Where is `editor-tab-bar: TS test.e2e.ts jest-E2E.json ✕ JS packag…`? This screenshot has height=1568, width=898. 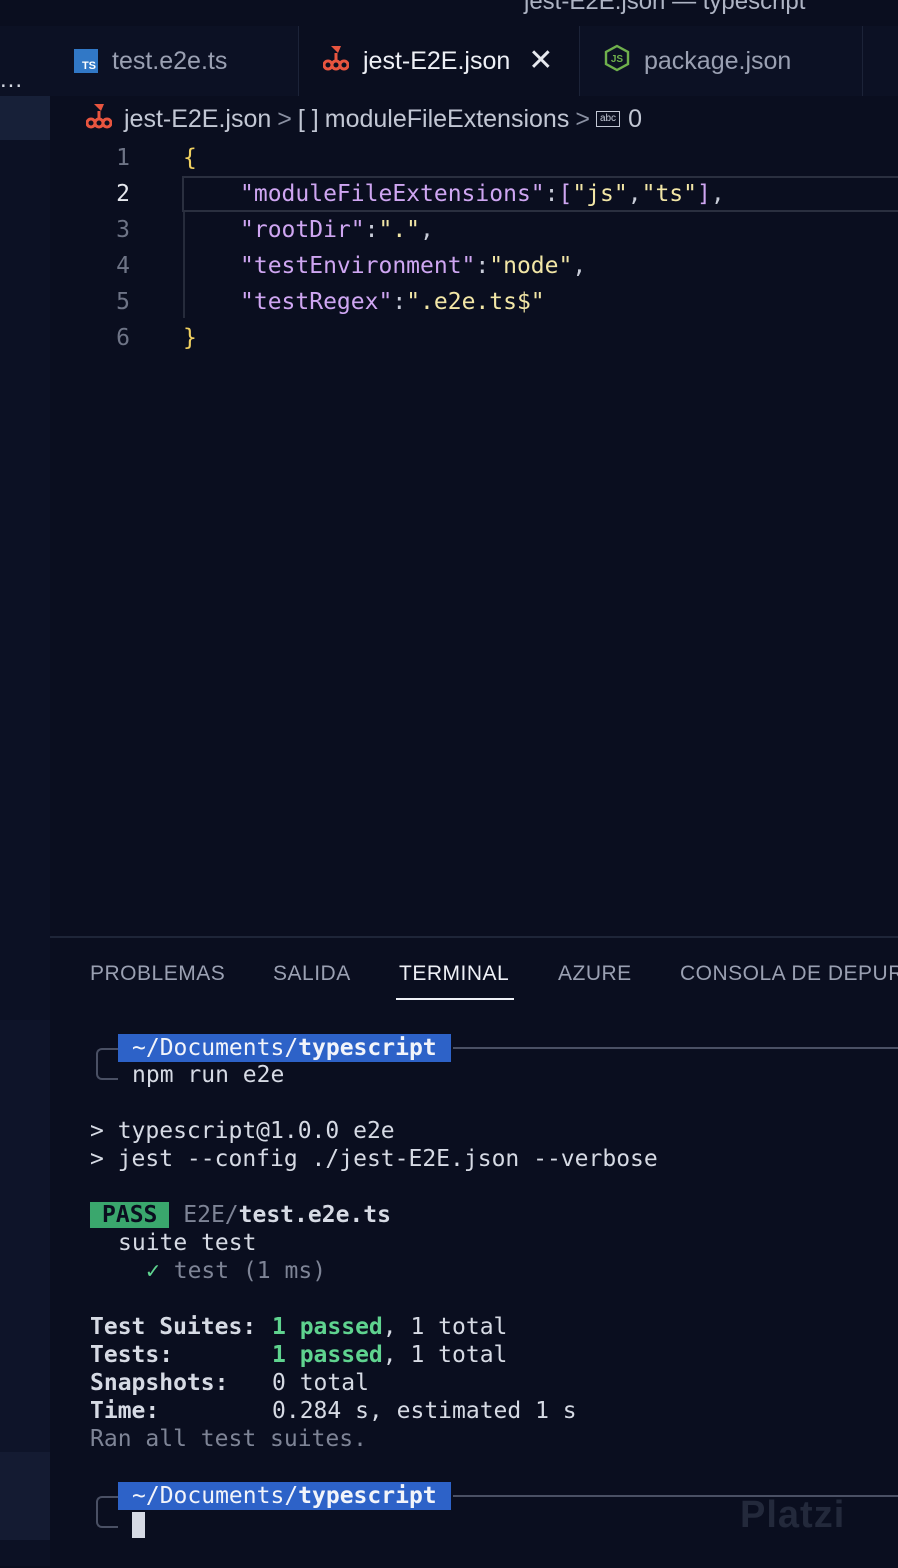 editor-tab-bar: TS test.e2e.ts jest-E2E.json ✕ JS packag… is located at coordinates (474, 61).